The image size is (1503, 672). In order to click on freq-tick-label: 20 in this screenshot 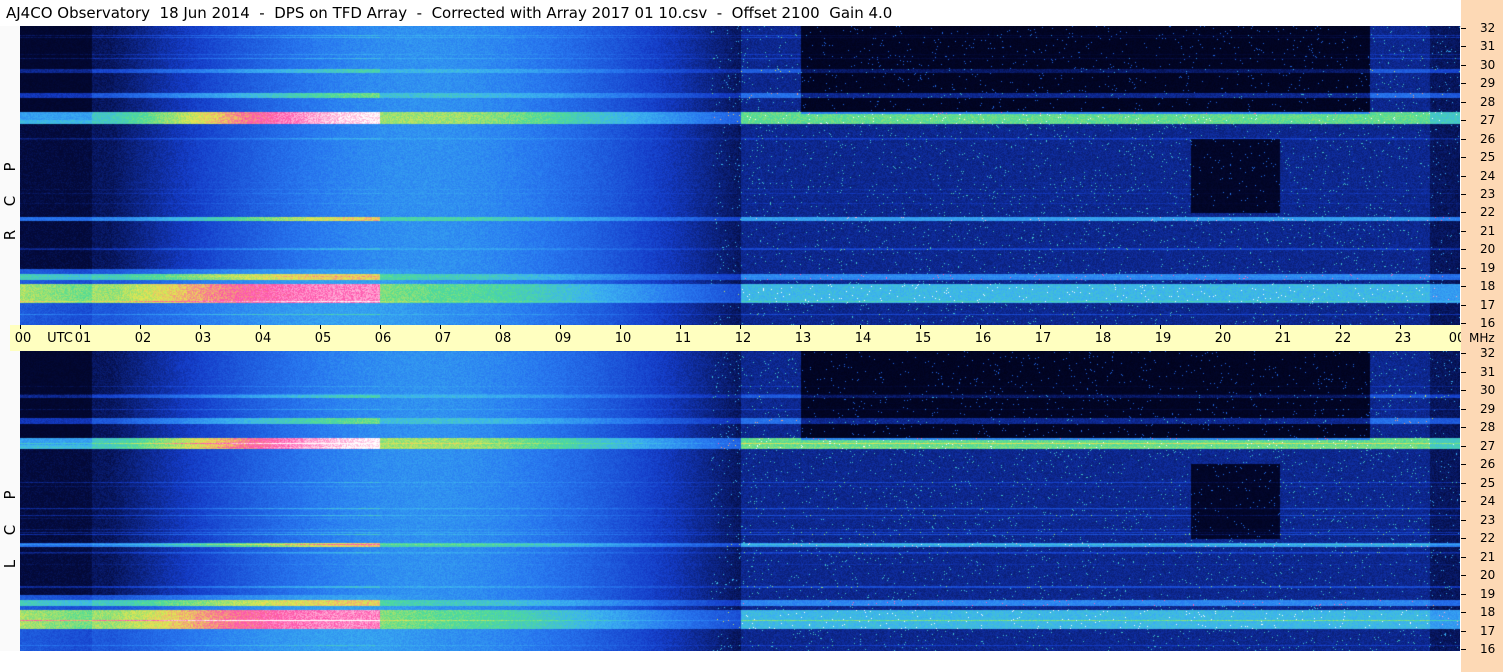, I will do `click(1488, 249)`.